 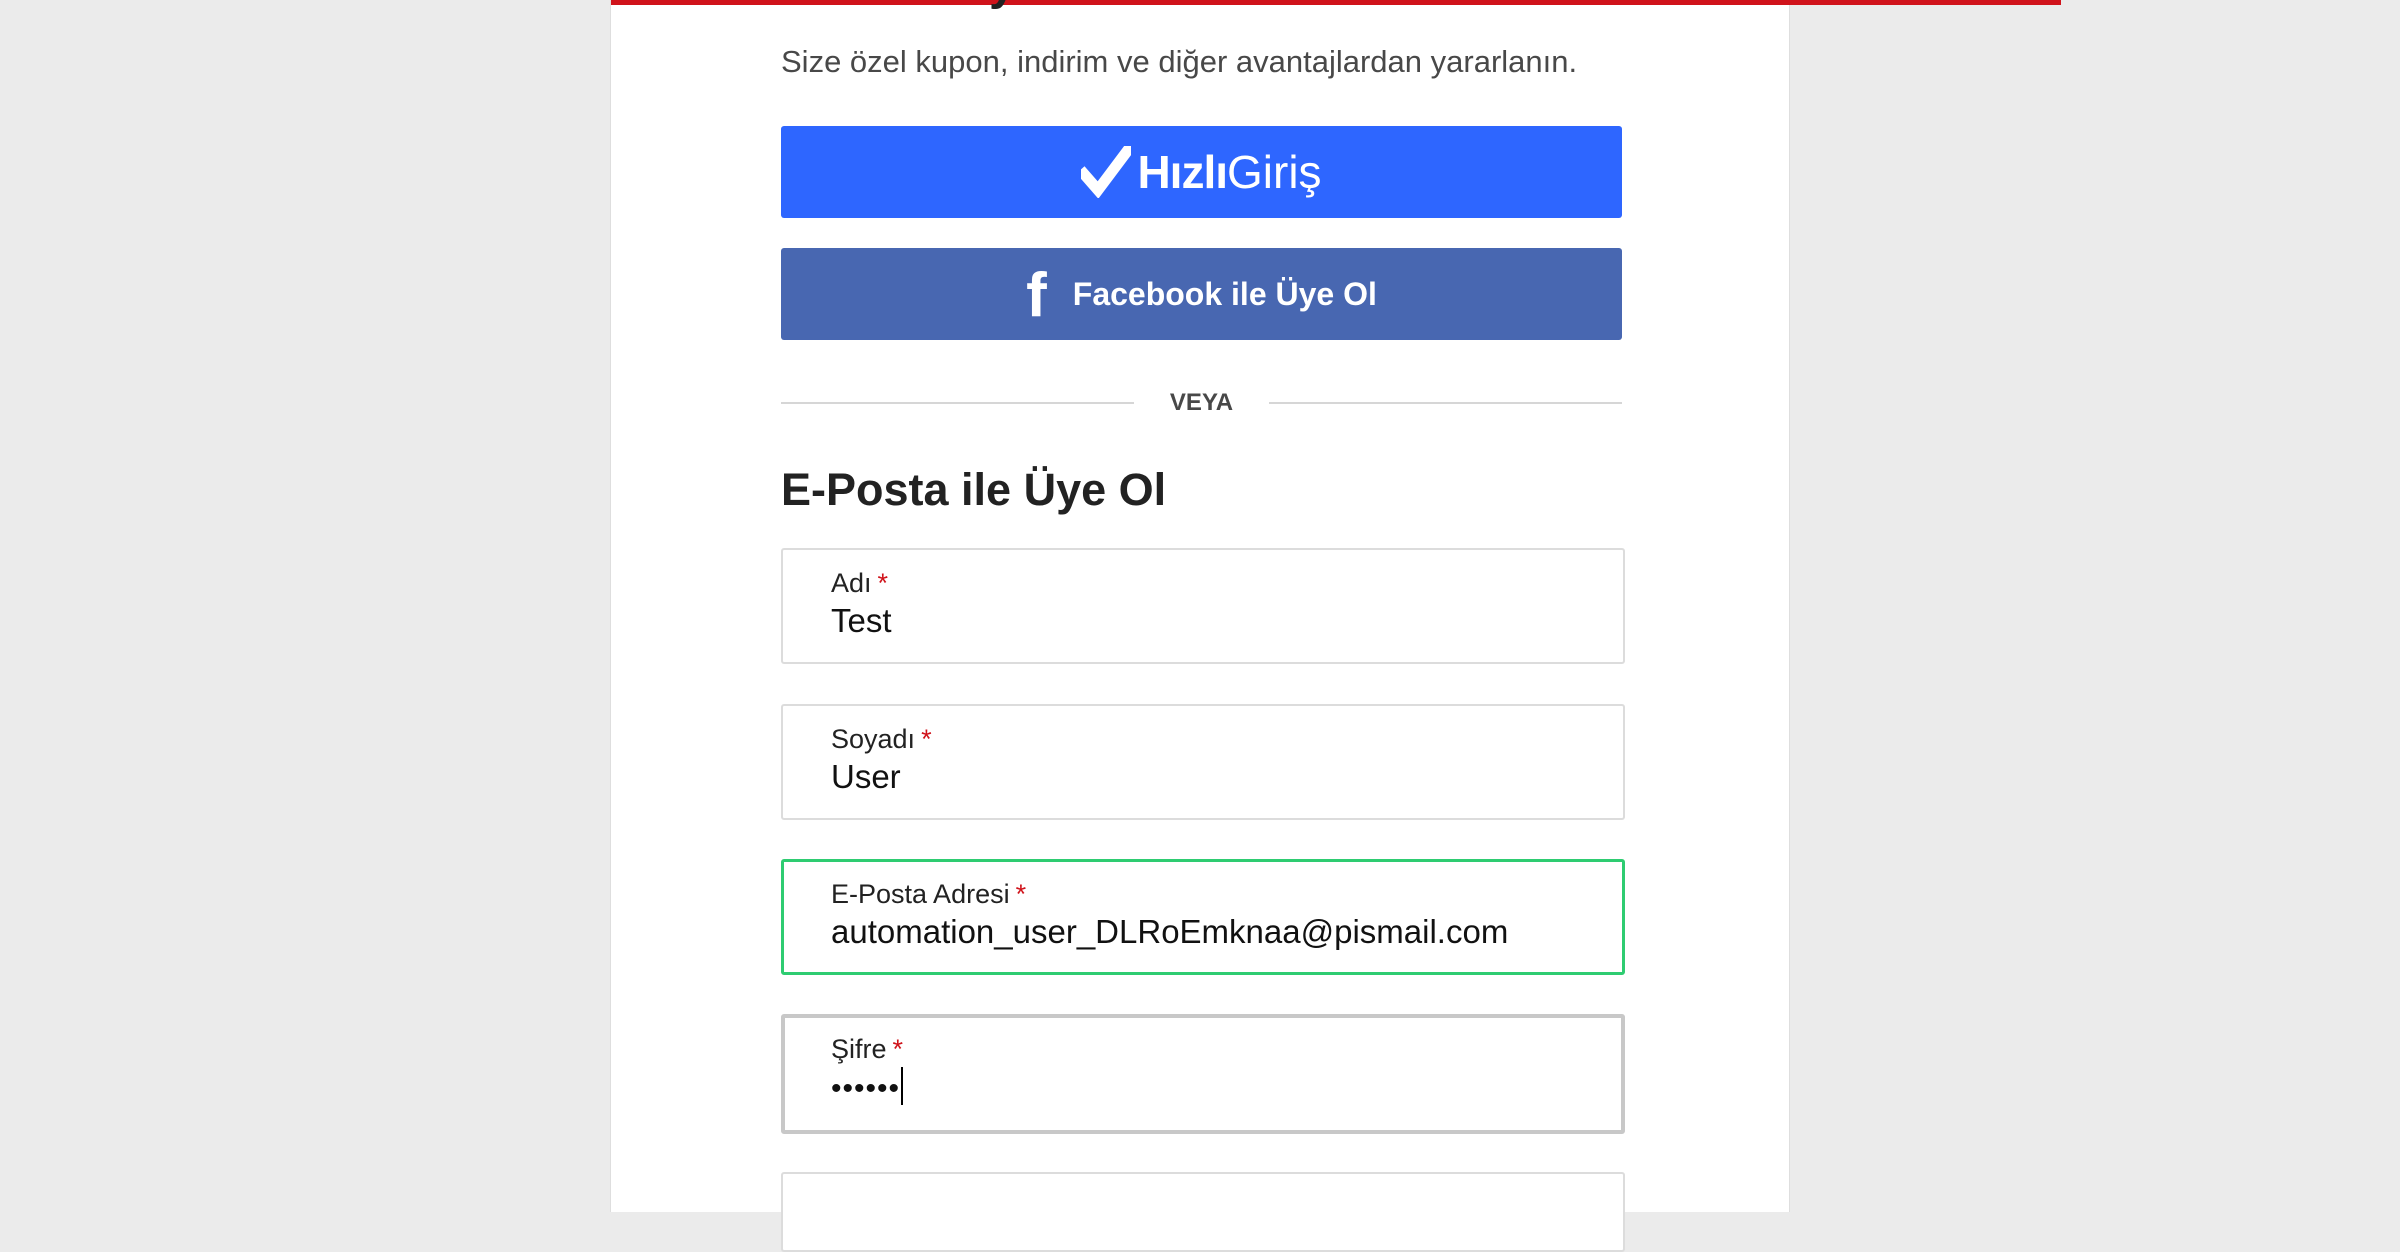 I want to click on divider-line-left, so click(x=957, y=403).